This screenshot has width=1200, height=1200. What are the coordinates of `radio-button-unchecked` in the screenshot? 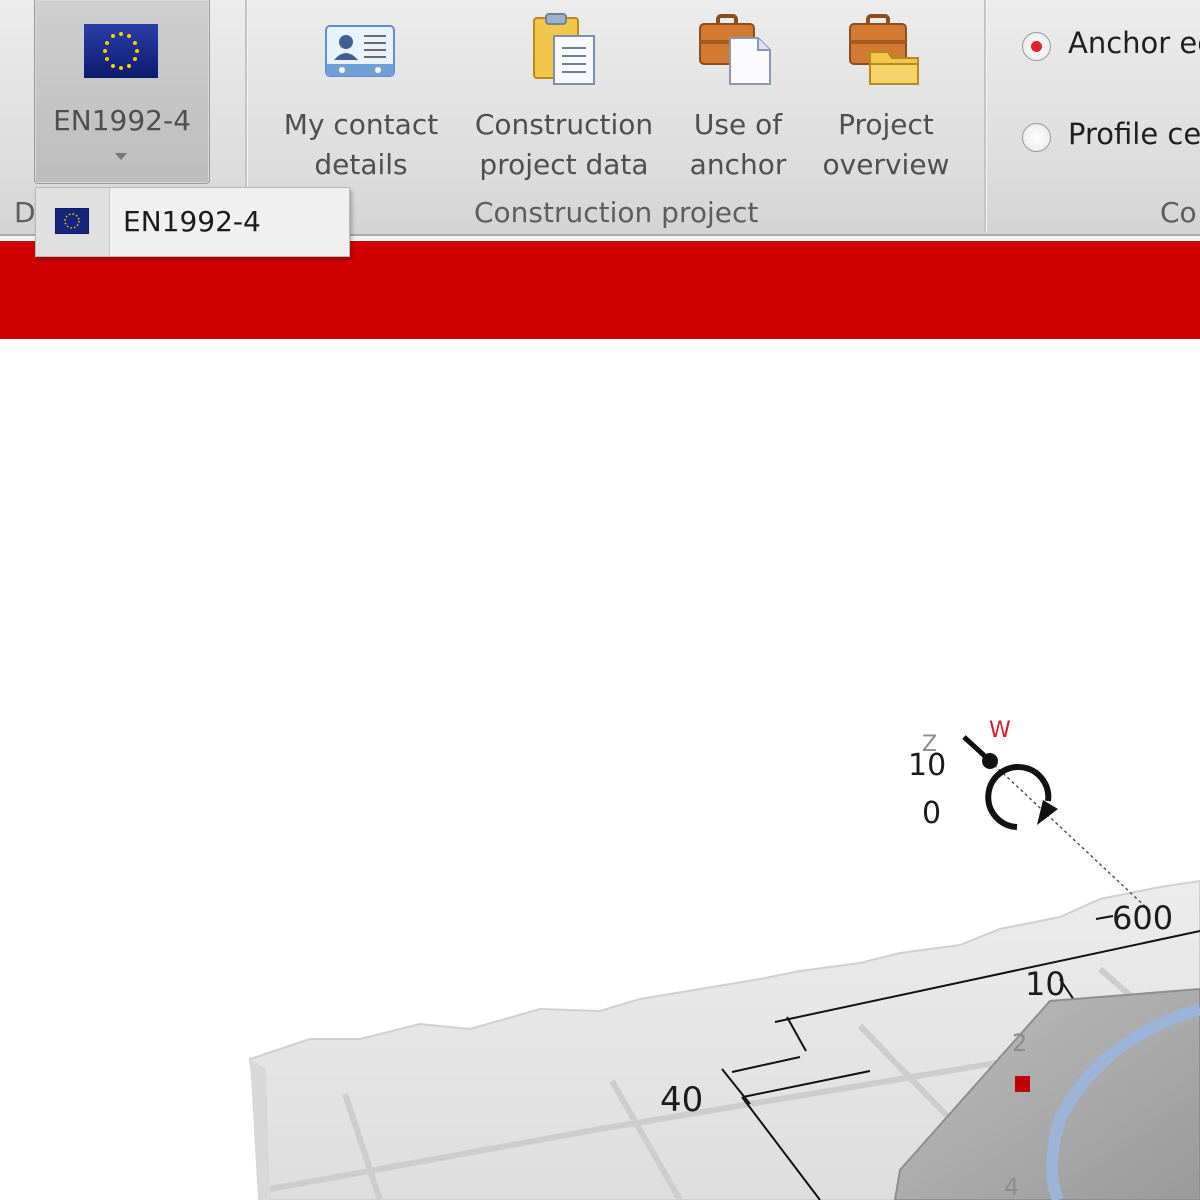 It's located at (1036, 137).